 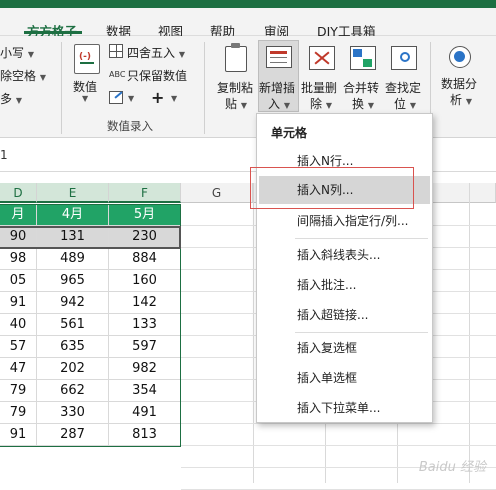 What do you see at coordinates (236, 57) in the screenshot?
I see `paste-icon` at bounding box center [236, 57].